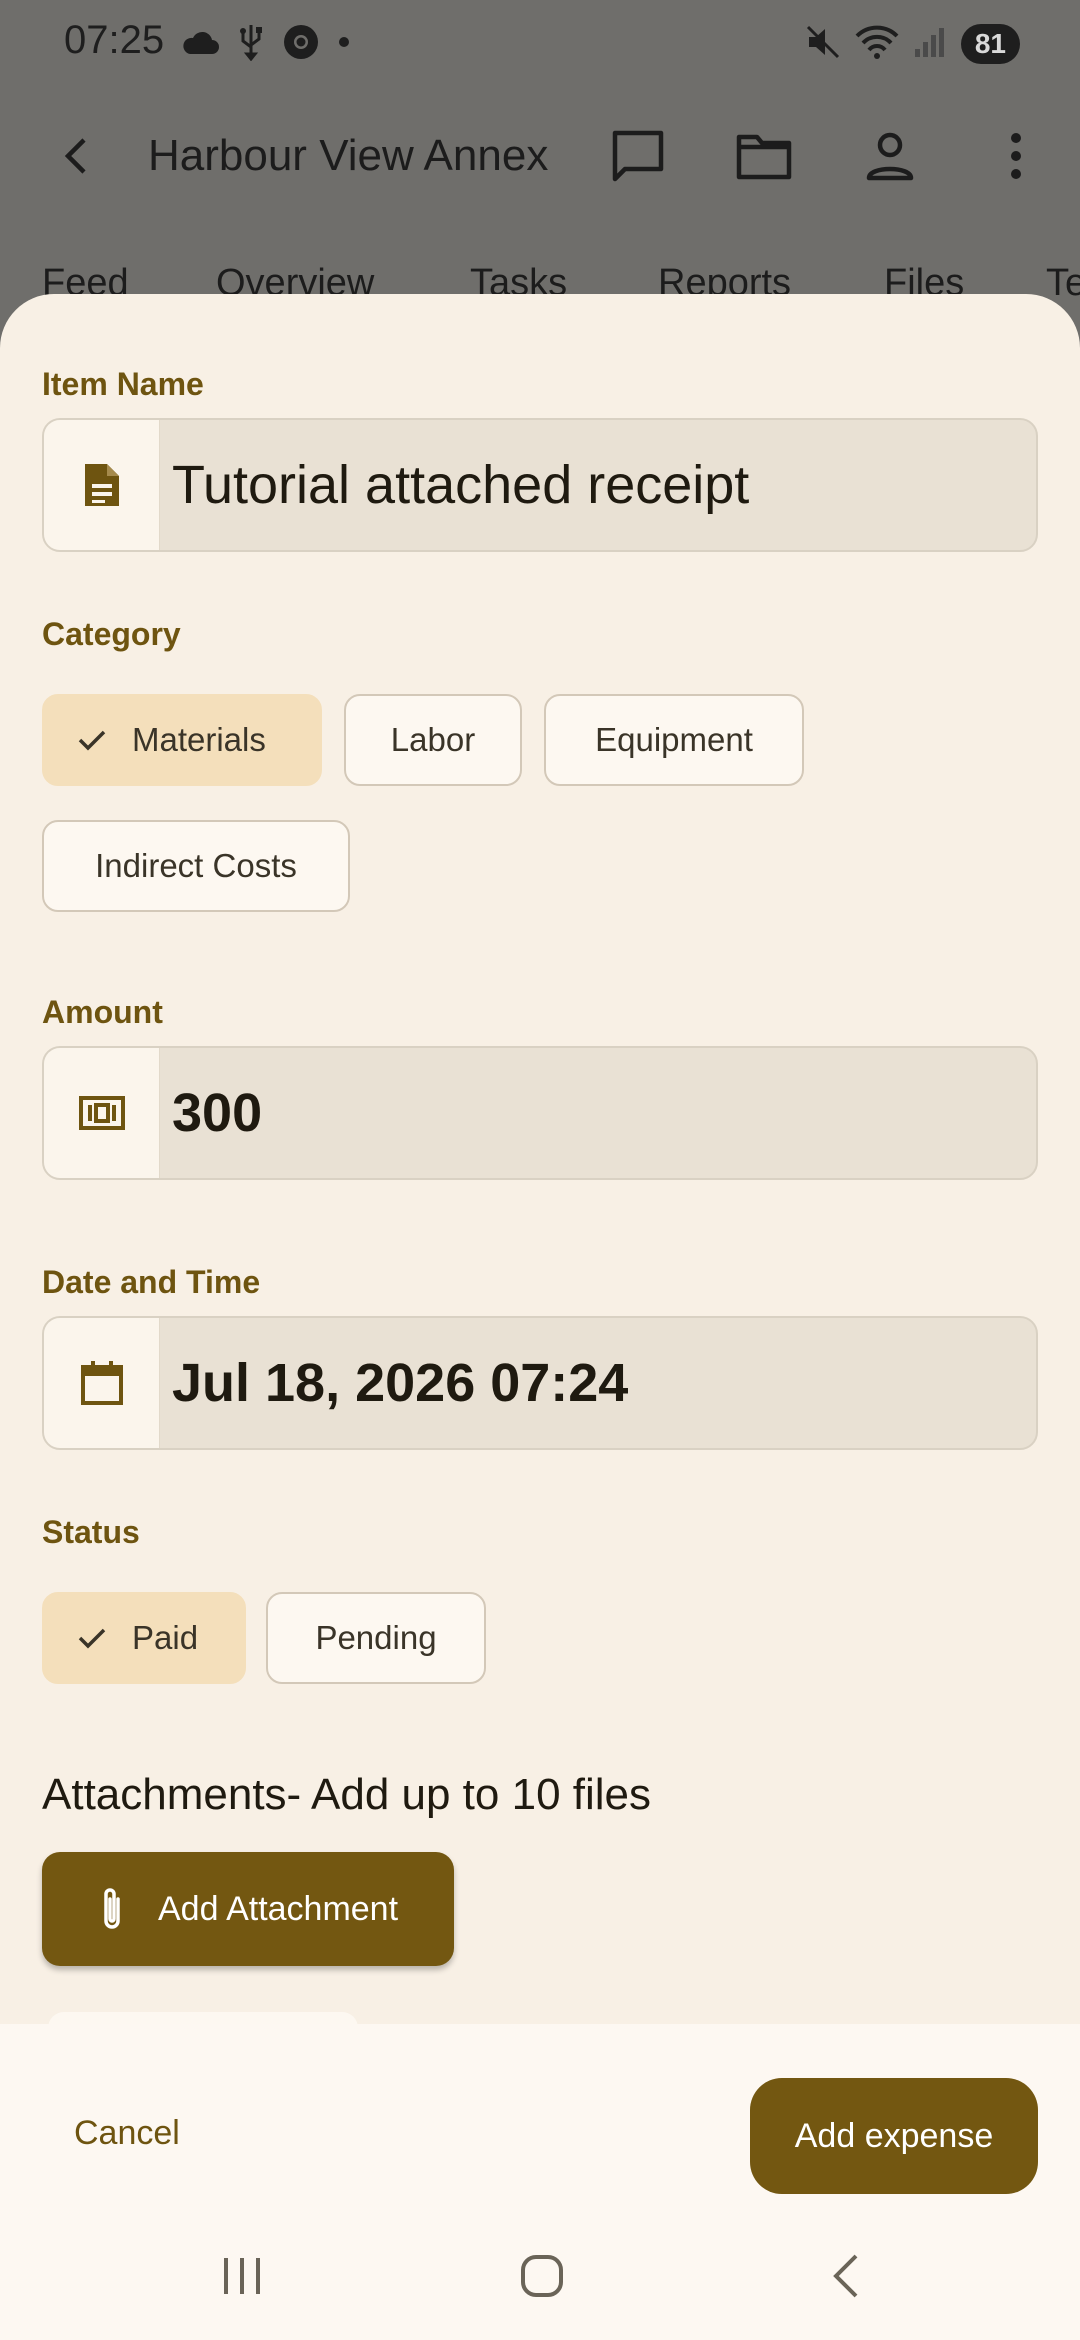  I want to click on dot-icon, so click(344, 44).